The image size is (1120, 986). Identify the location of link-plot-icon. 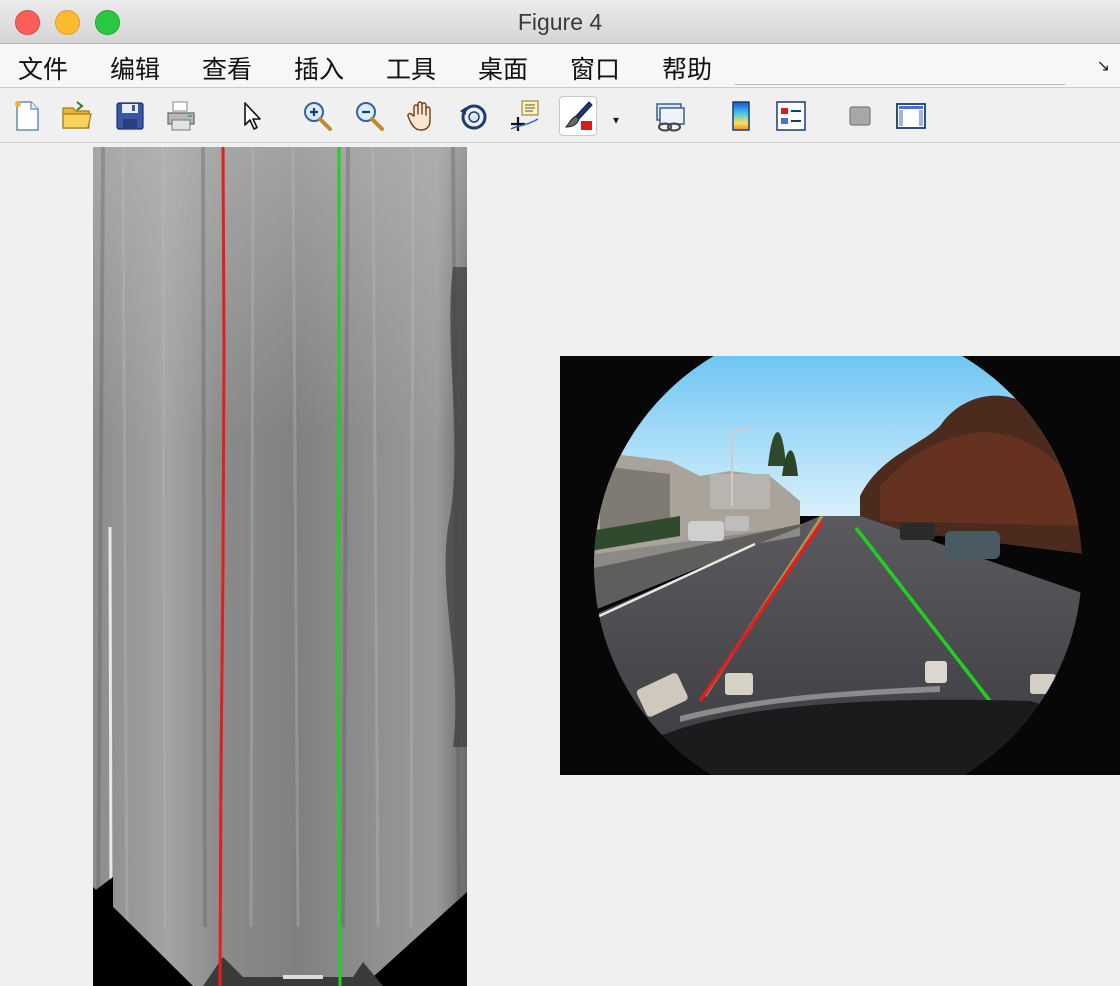
(670, 116).